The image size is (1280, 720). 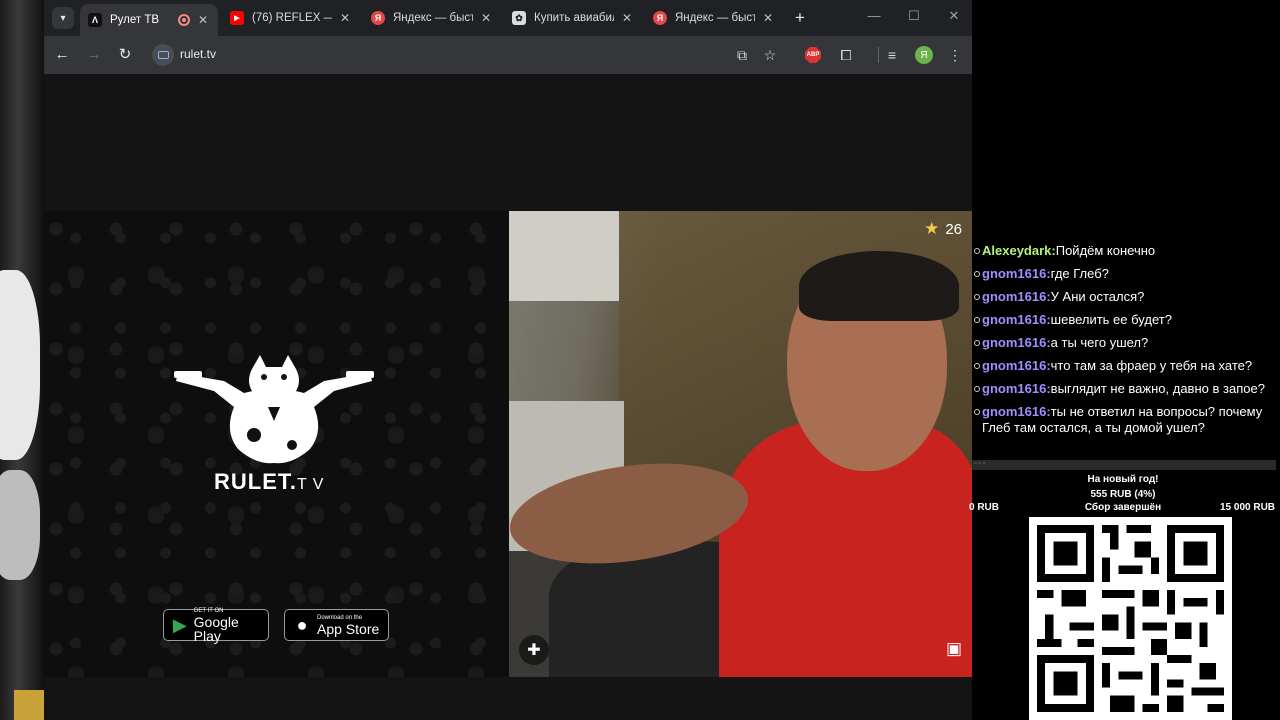 What do you see at coordinates (534, 650) in the screenshot?
I see `gamepad-icon: ✚` at bounding box center [534, 650].